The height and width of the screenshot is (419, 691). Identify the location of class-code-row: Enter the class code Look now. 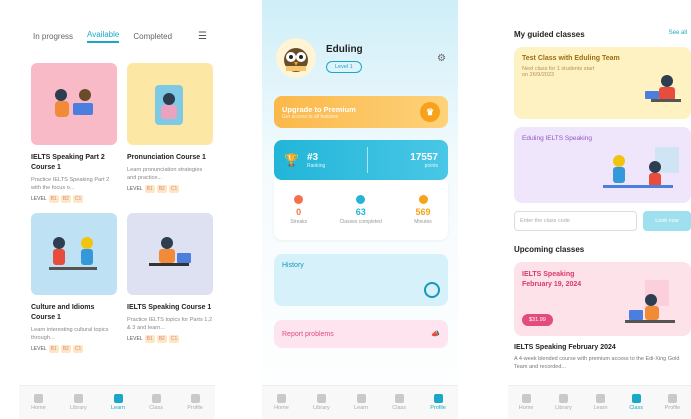
(602, 221).